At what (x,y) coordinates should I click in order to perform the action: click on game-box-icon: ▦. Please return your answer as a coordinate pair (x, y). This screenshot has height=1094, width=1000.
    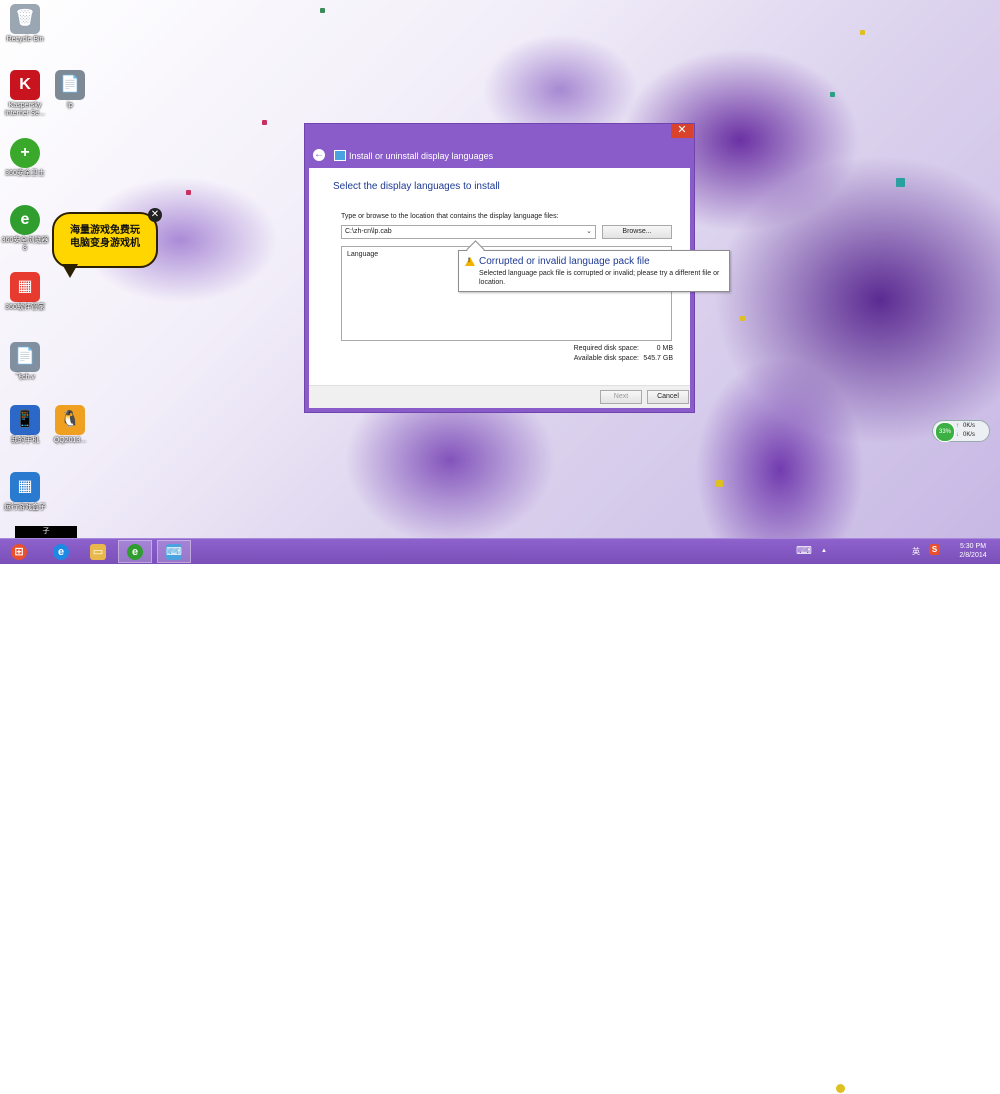
    Looking at the image, I should click on (25, 487).